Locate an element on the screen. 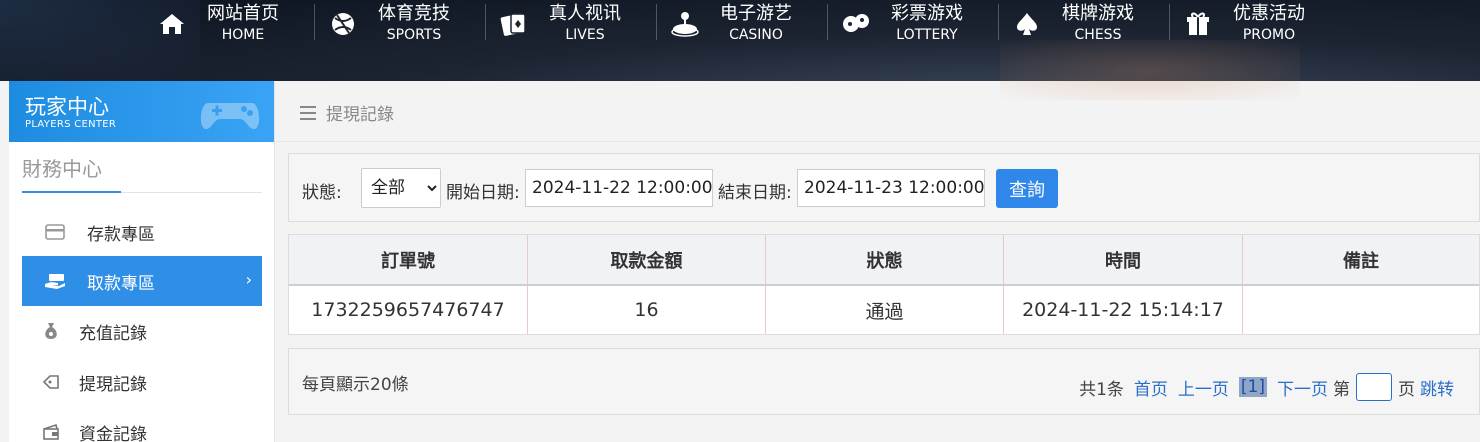 The width and height of the screenshot is (1480, 442). spade-icon is located at coordinates (1027, 24).